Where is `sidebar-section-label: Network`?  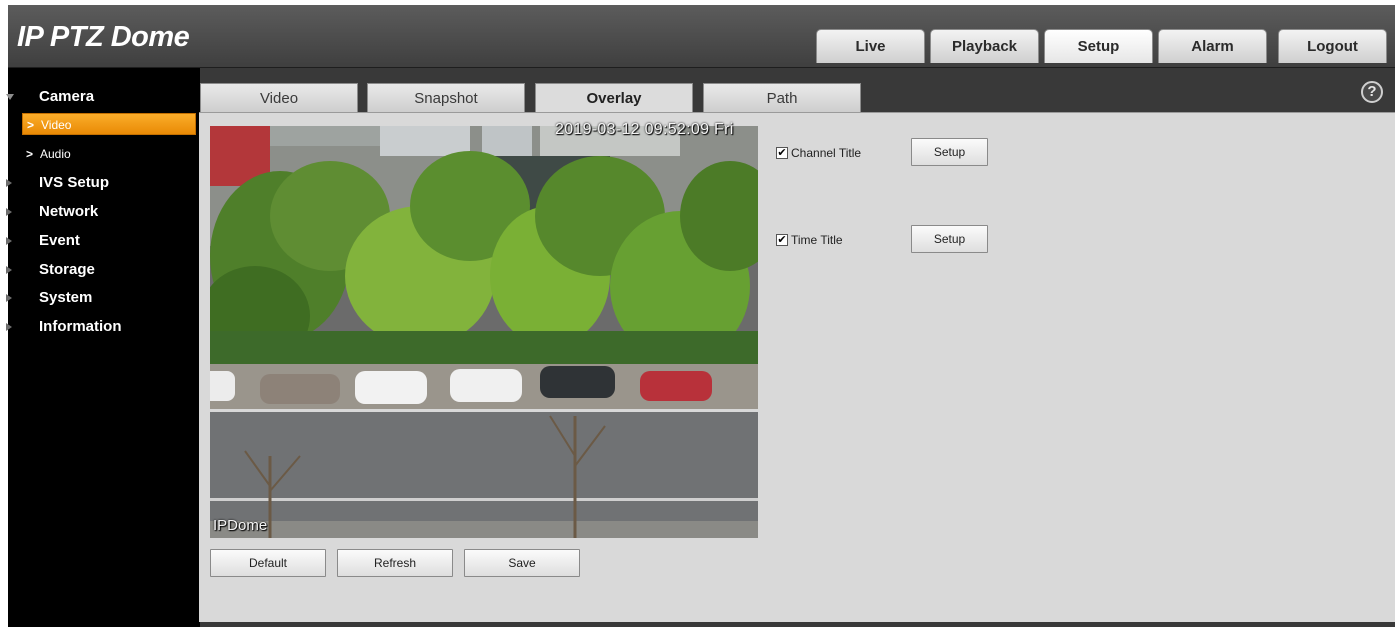 sidebar-section-label: Network is located at coordinates (69, 211).